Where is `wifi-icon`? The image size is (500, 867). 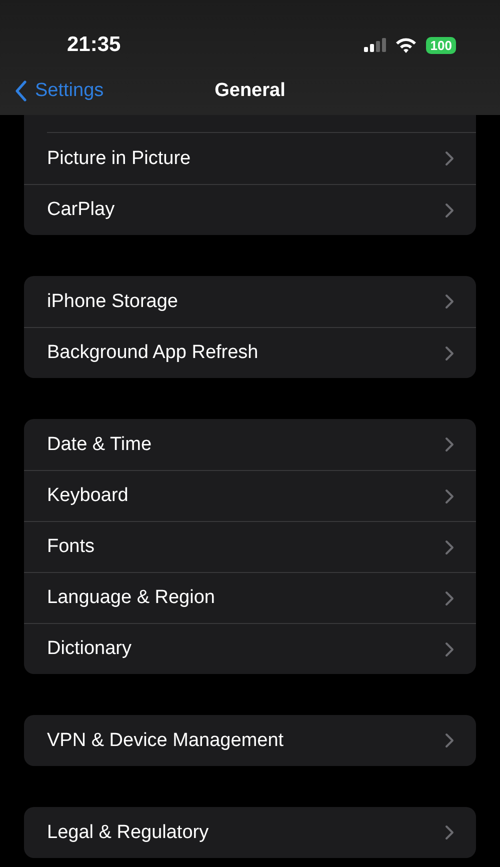 wifi-icon is located at coordinates (406, 45).